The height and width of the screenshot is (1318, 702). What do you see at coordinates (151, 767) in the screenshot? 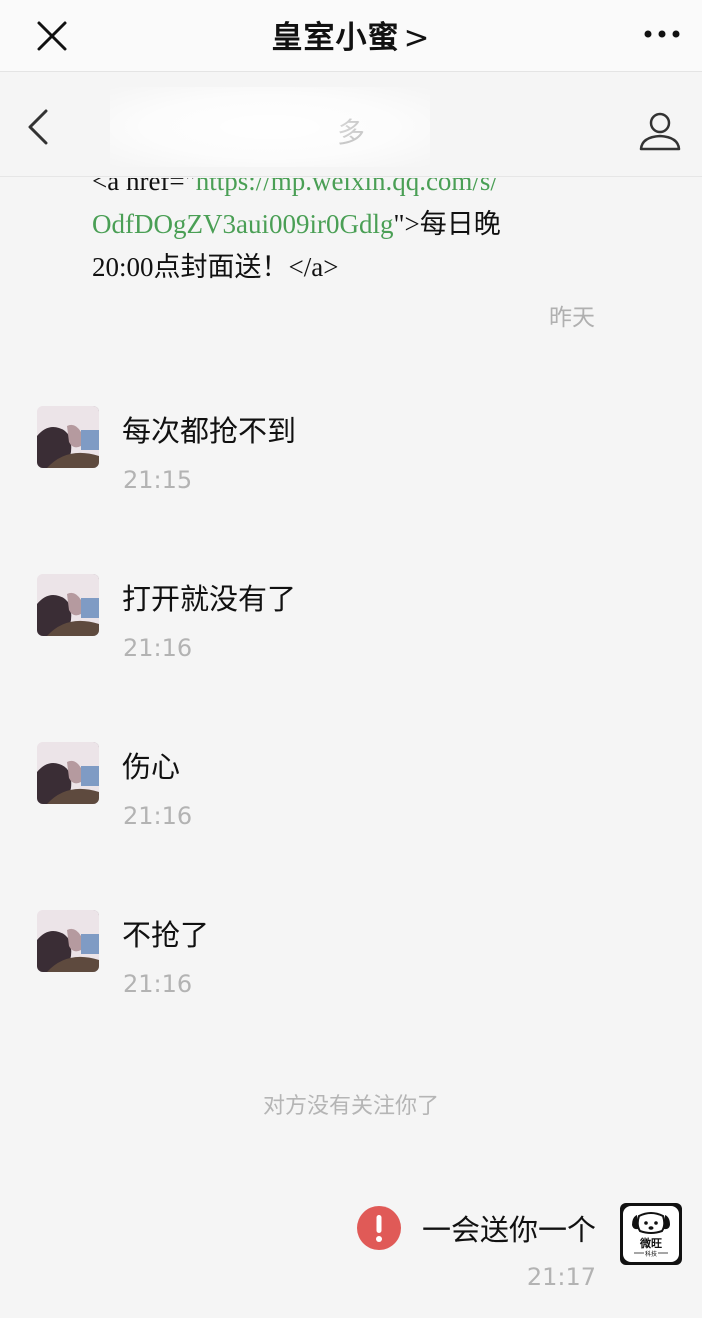
I see `message-text: 伤心` at bounding box center [151, 767].